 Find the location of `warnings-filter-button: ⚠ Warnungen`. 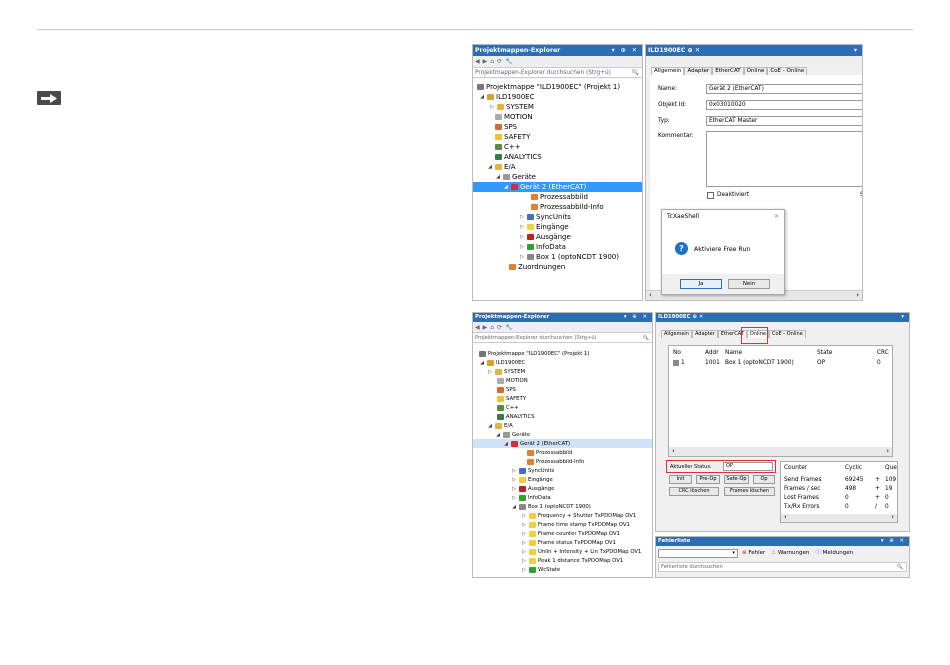

warnings-filter-button: ⚠ Warnungen is located at coordinates (790, 553).